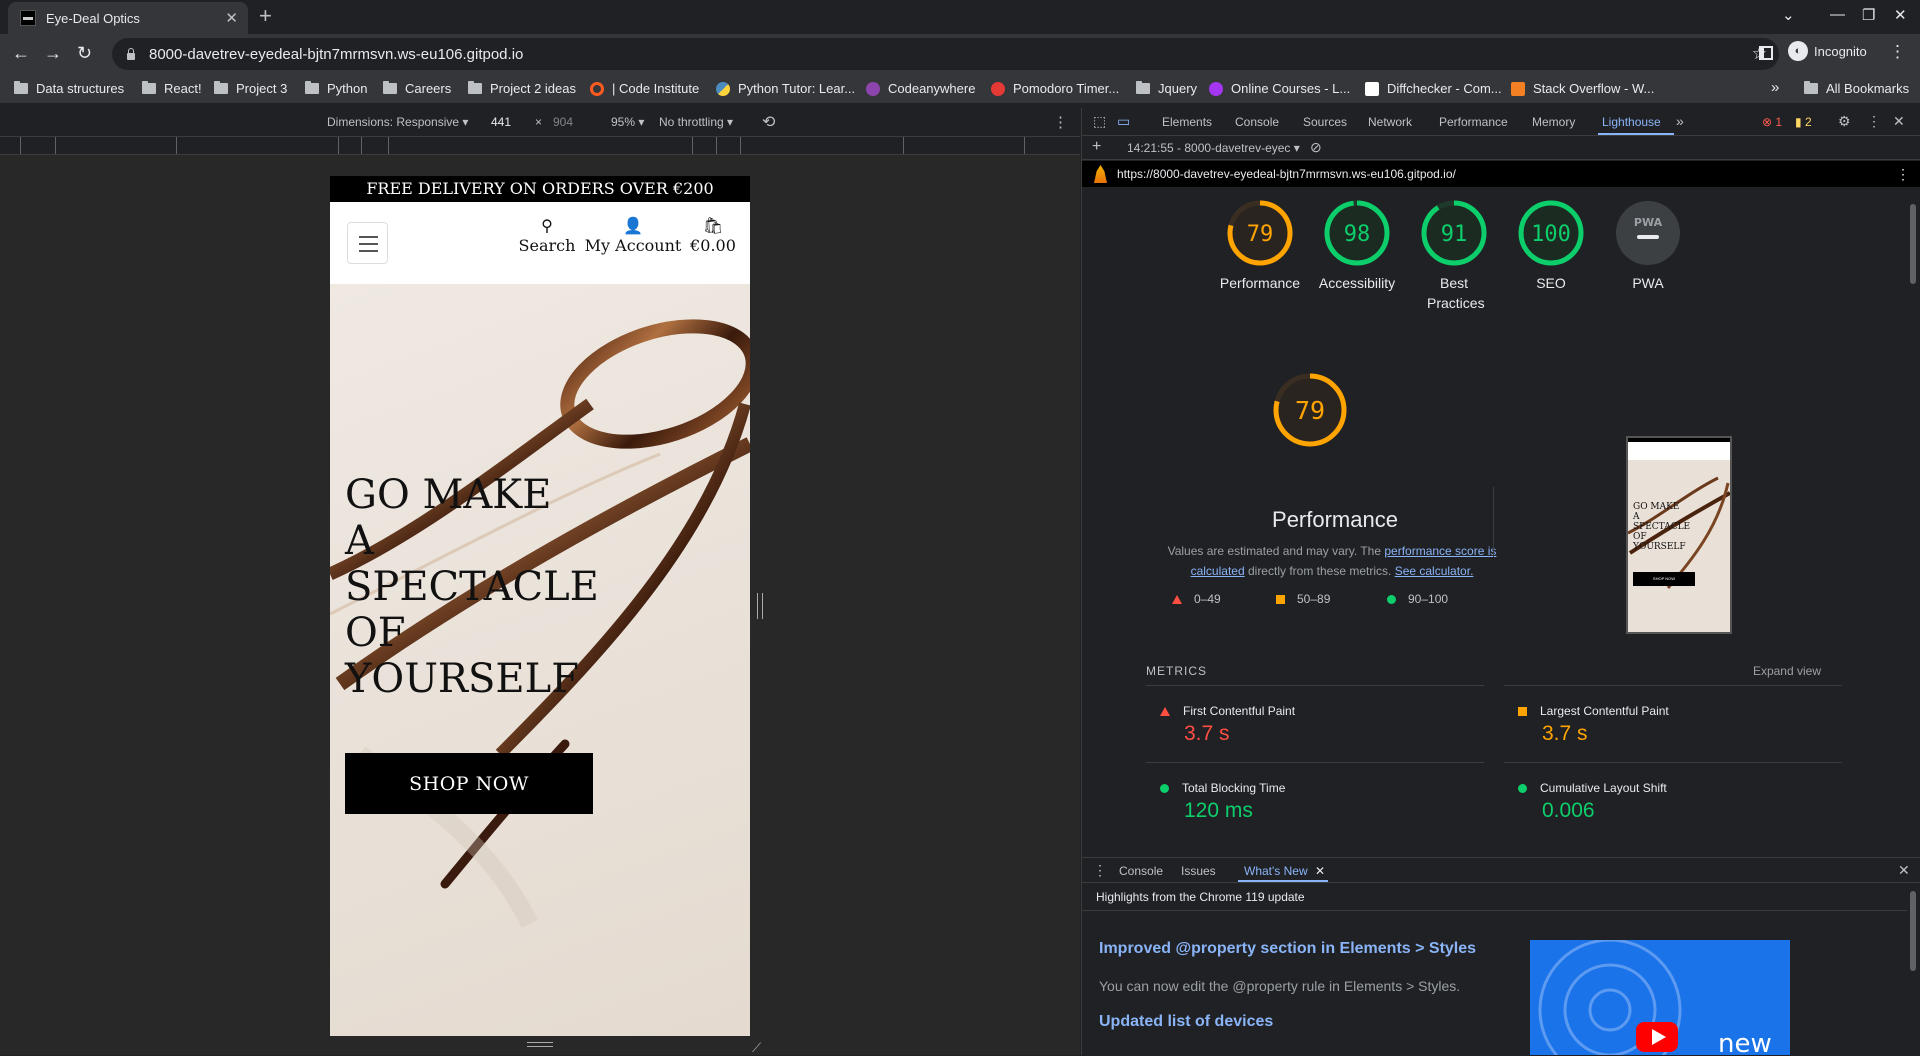 The image size is (1920, 1056). I want to click on close-whats-new-icon: ✕, so click(1320, 871).